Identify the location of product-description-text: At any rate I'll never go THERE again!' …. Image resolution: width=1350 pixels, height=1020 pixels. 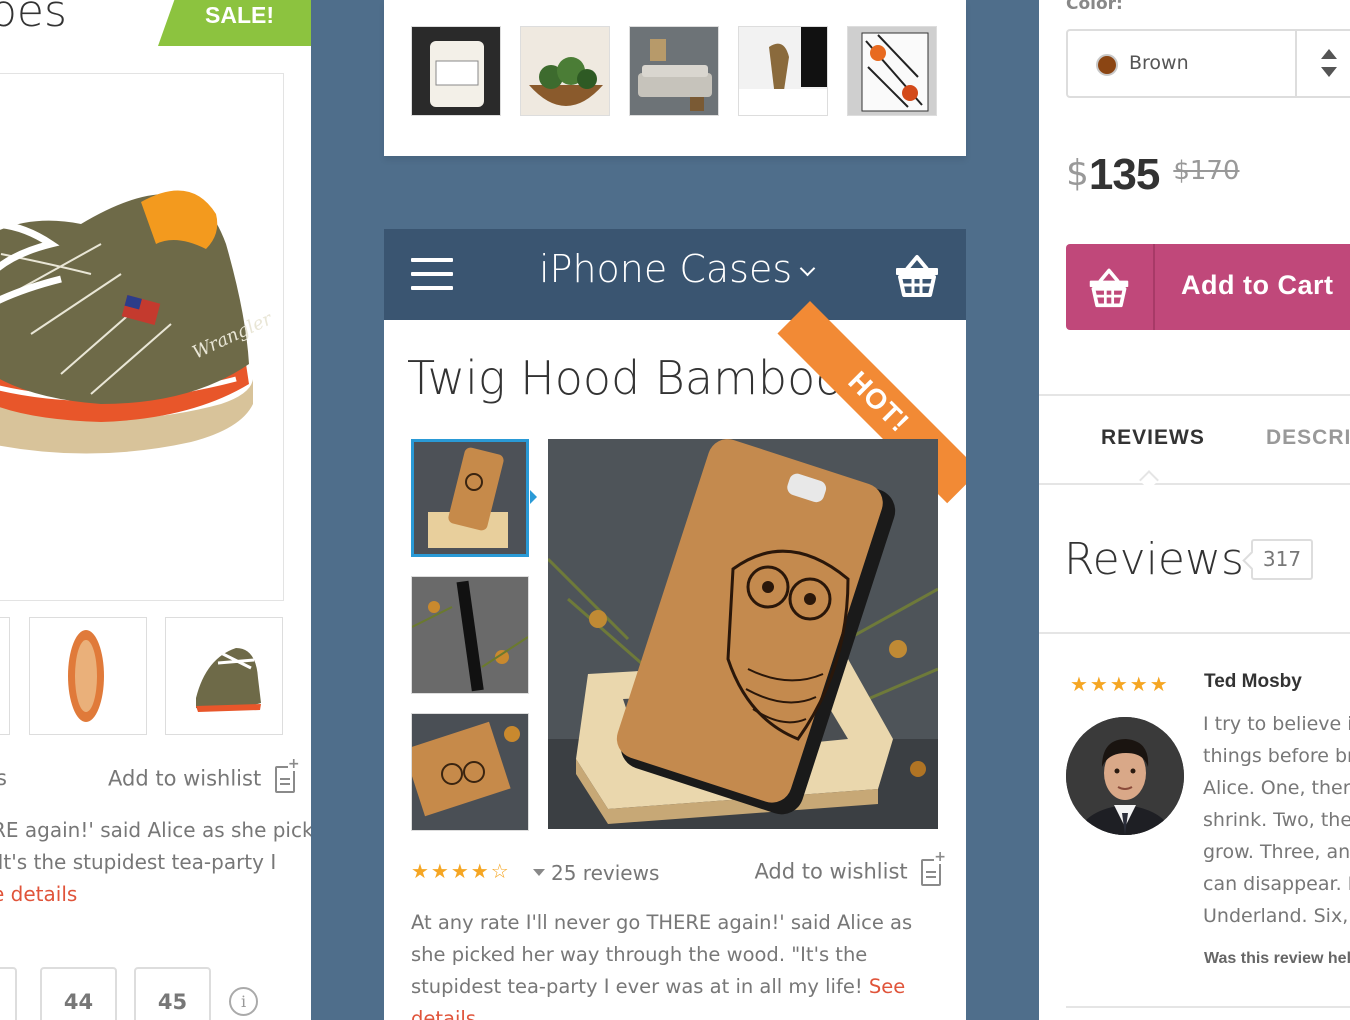
(662, 954).